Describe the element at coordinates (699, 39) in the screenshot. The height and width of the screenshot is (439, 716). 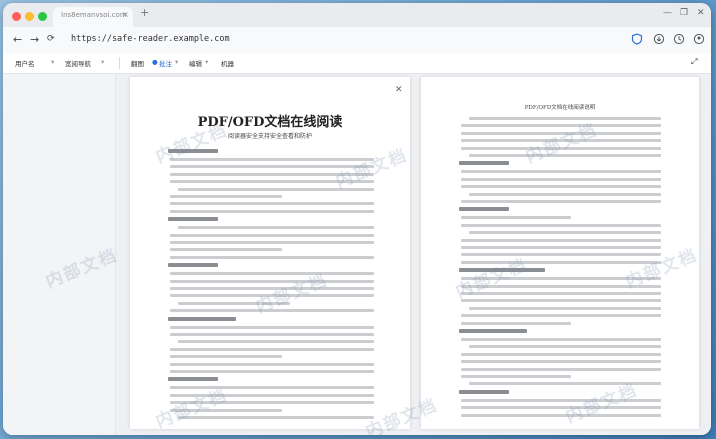
I see `account-icon` at that location.